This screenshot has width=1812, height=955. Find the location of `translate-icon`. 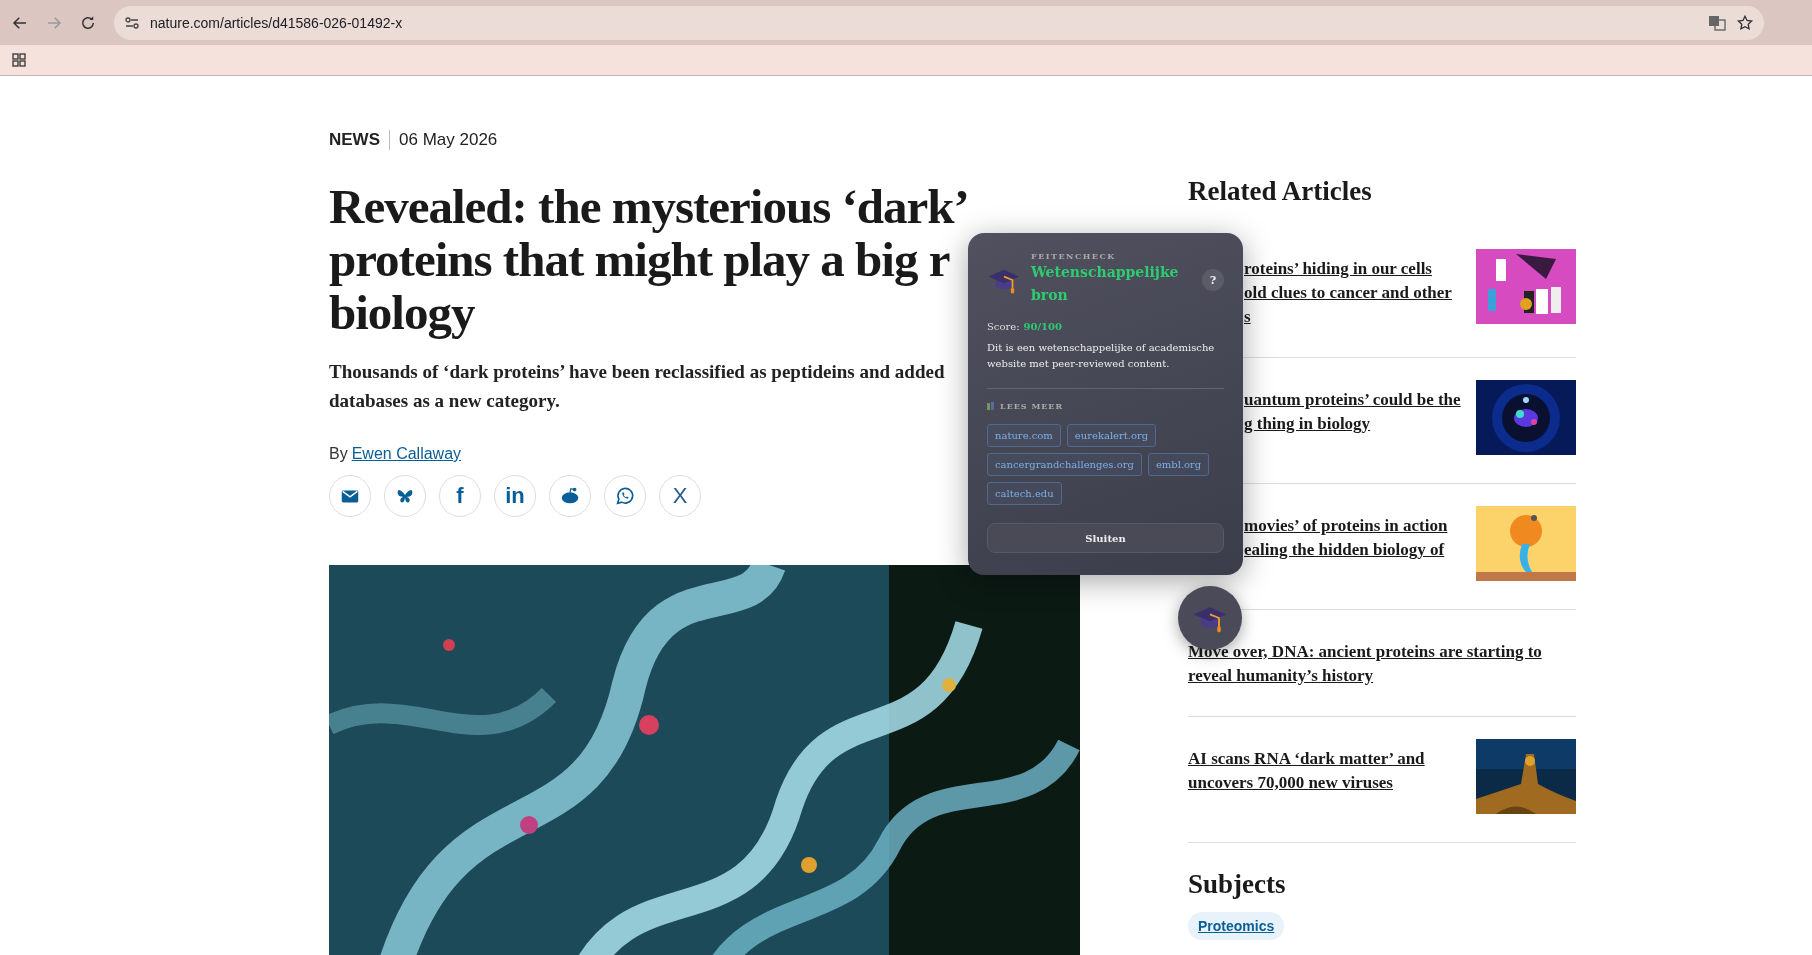

translate-icon is located at coordinates (1717, 22).